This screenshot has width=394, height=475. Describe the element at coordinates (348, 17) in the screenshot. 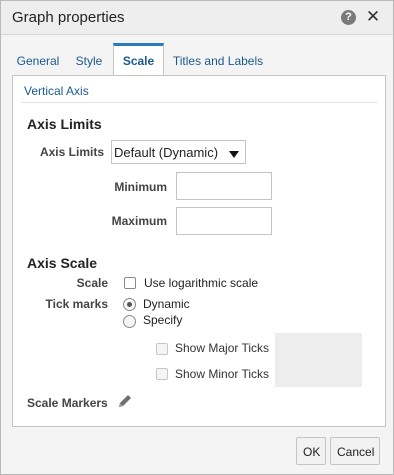

I see `help-icon: ?` at that location.